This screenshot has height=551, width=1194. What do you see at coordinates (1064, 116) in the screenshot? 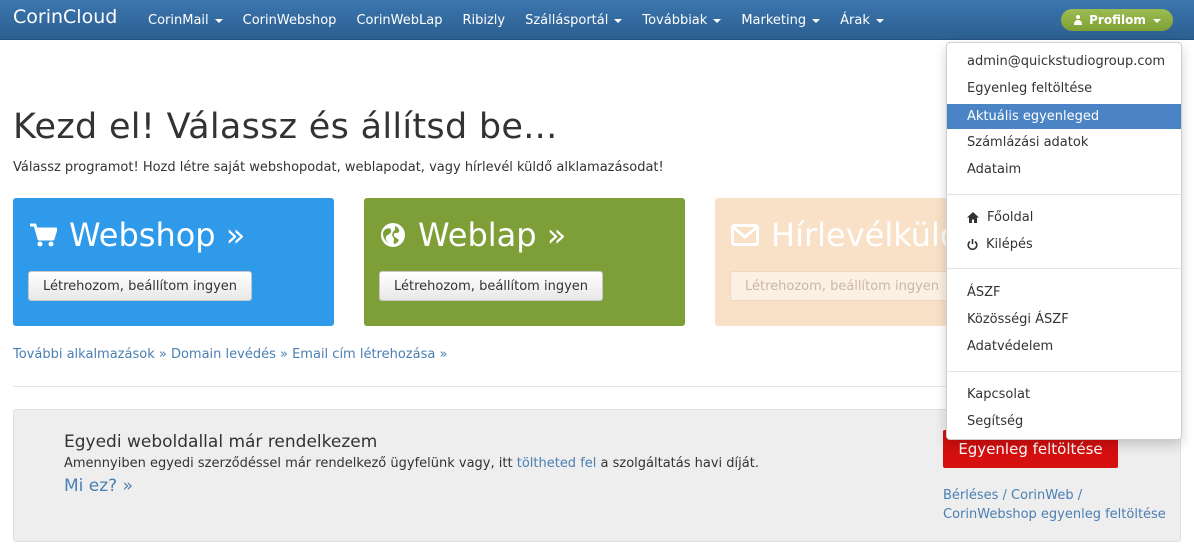
I see `menu-item-current-balance: Aktuális egyenleged` at bounding box center [1064, 116].